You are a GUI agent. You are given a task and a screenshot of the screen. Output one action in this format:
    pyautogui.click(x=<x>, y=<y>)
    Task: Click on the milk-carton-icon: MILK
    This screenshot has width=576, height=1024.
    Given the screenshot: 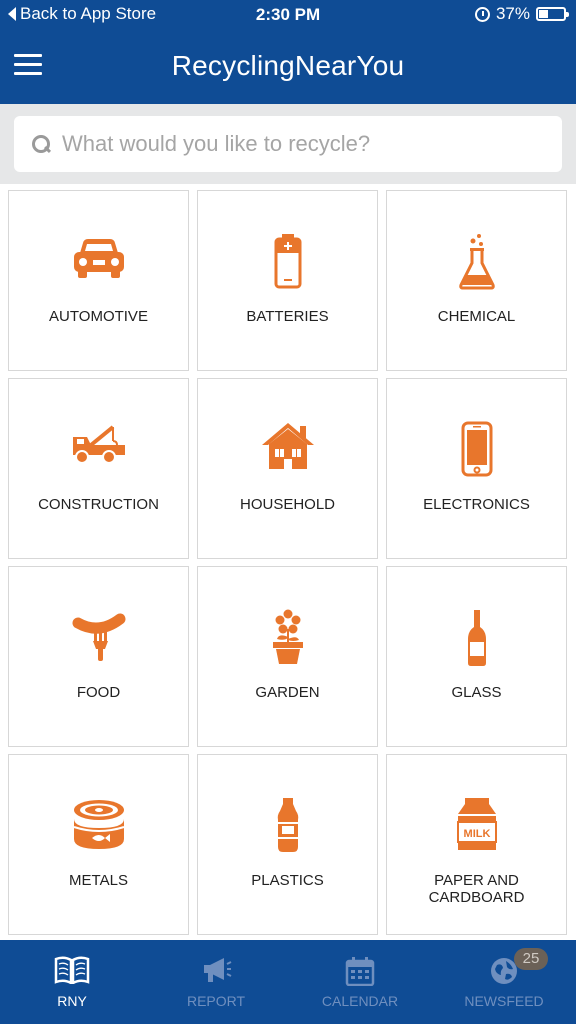 What is the action you would take?
    pyautogui.click(x=476, y=826)
    